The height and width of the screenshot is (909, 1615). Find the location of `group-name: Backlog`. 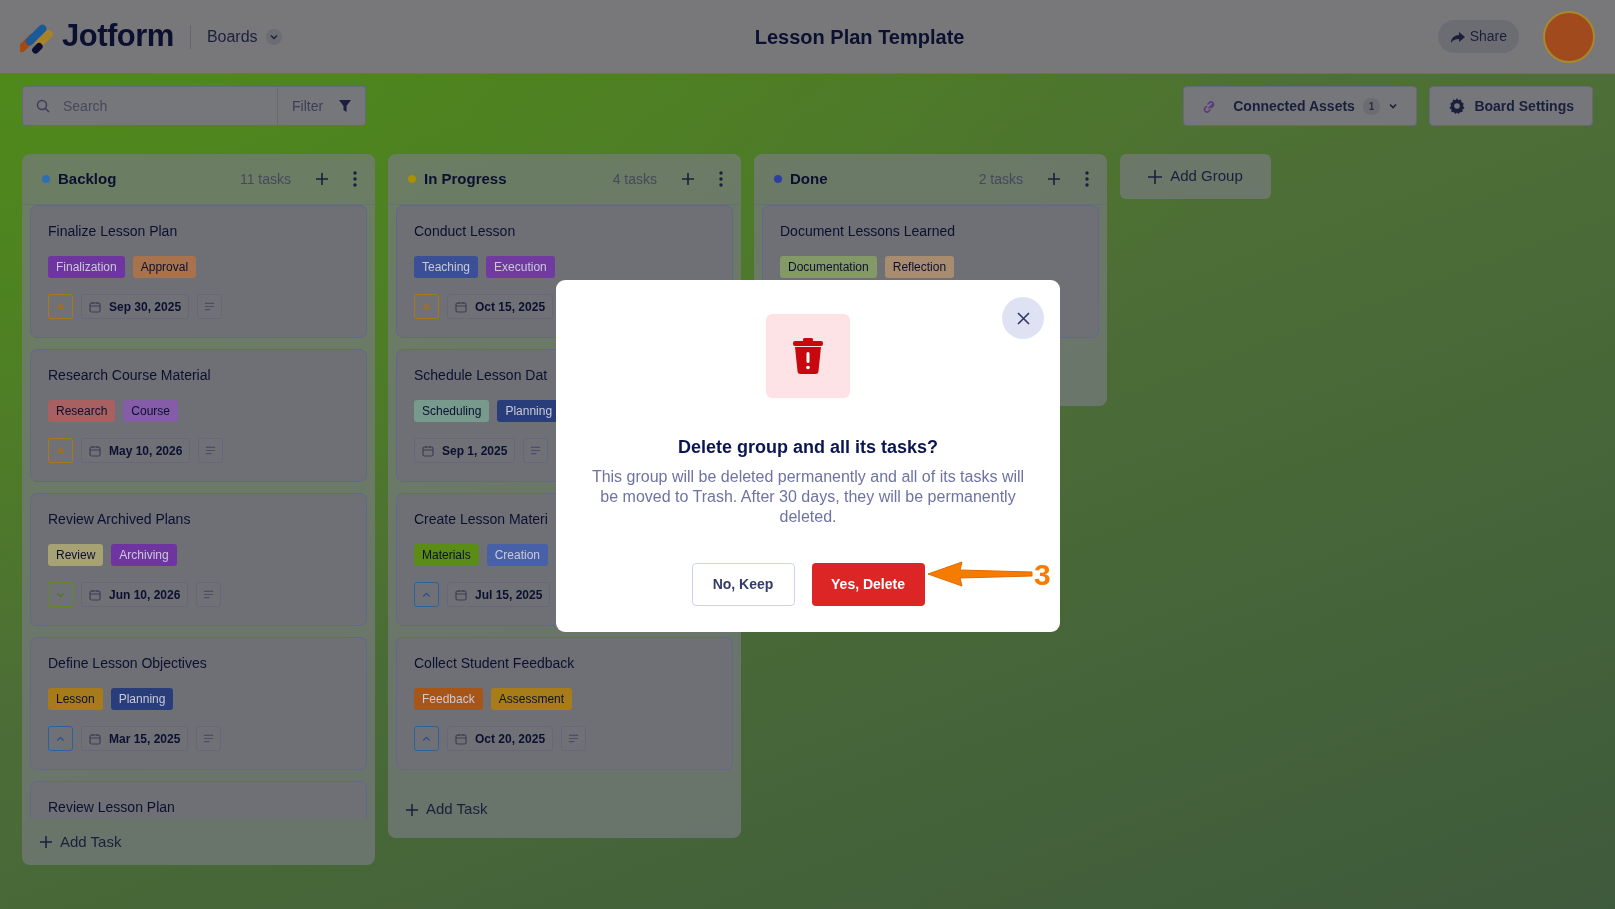

group-name: Backlog is located at coordinates (88, 178).